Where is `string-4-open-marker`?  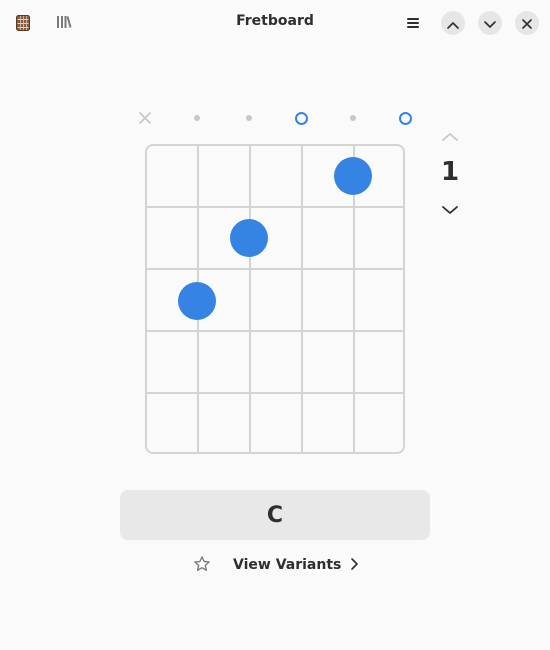
string-4-open-marker is located at coordinates (301, 118).